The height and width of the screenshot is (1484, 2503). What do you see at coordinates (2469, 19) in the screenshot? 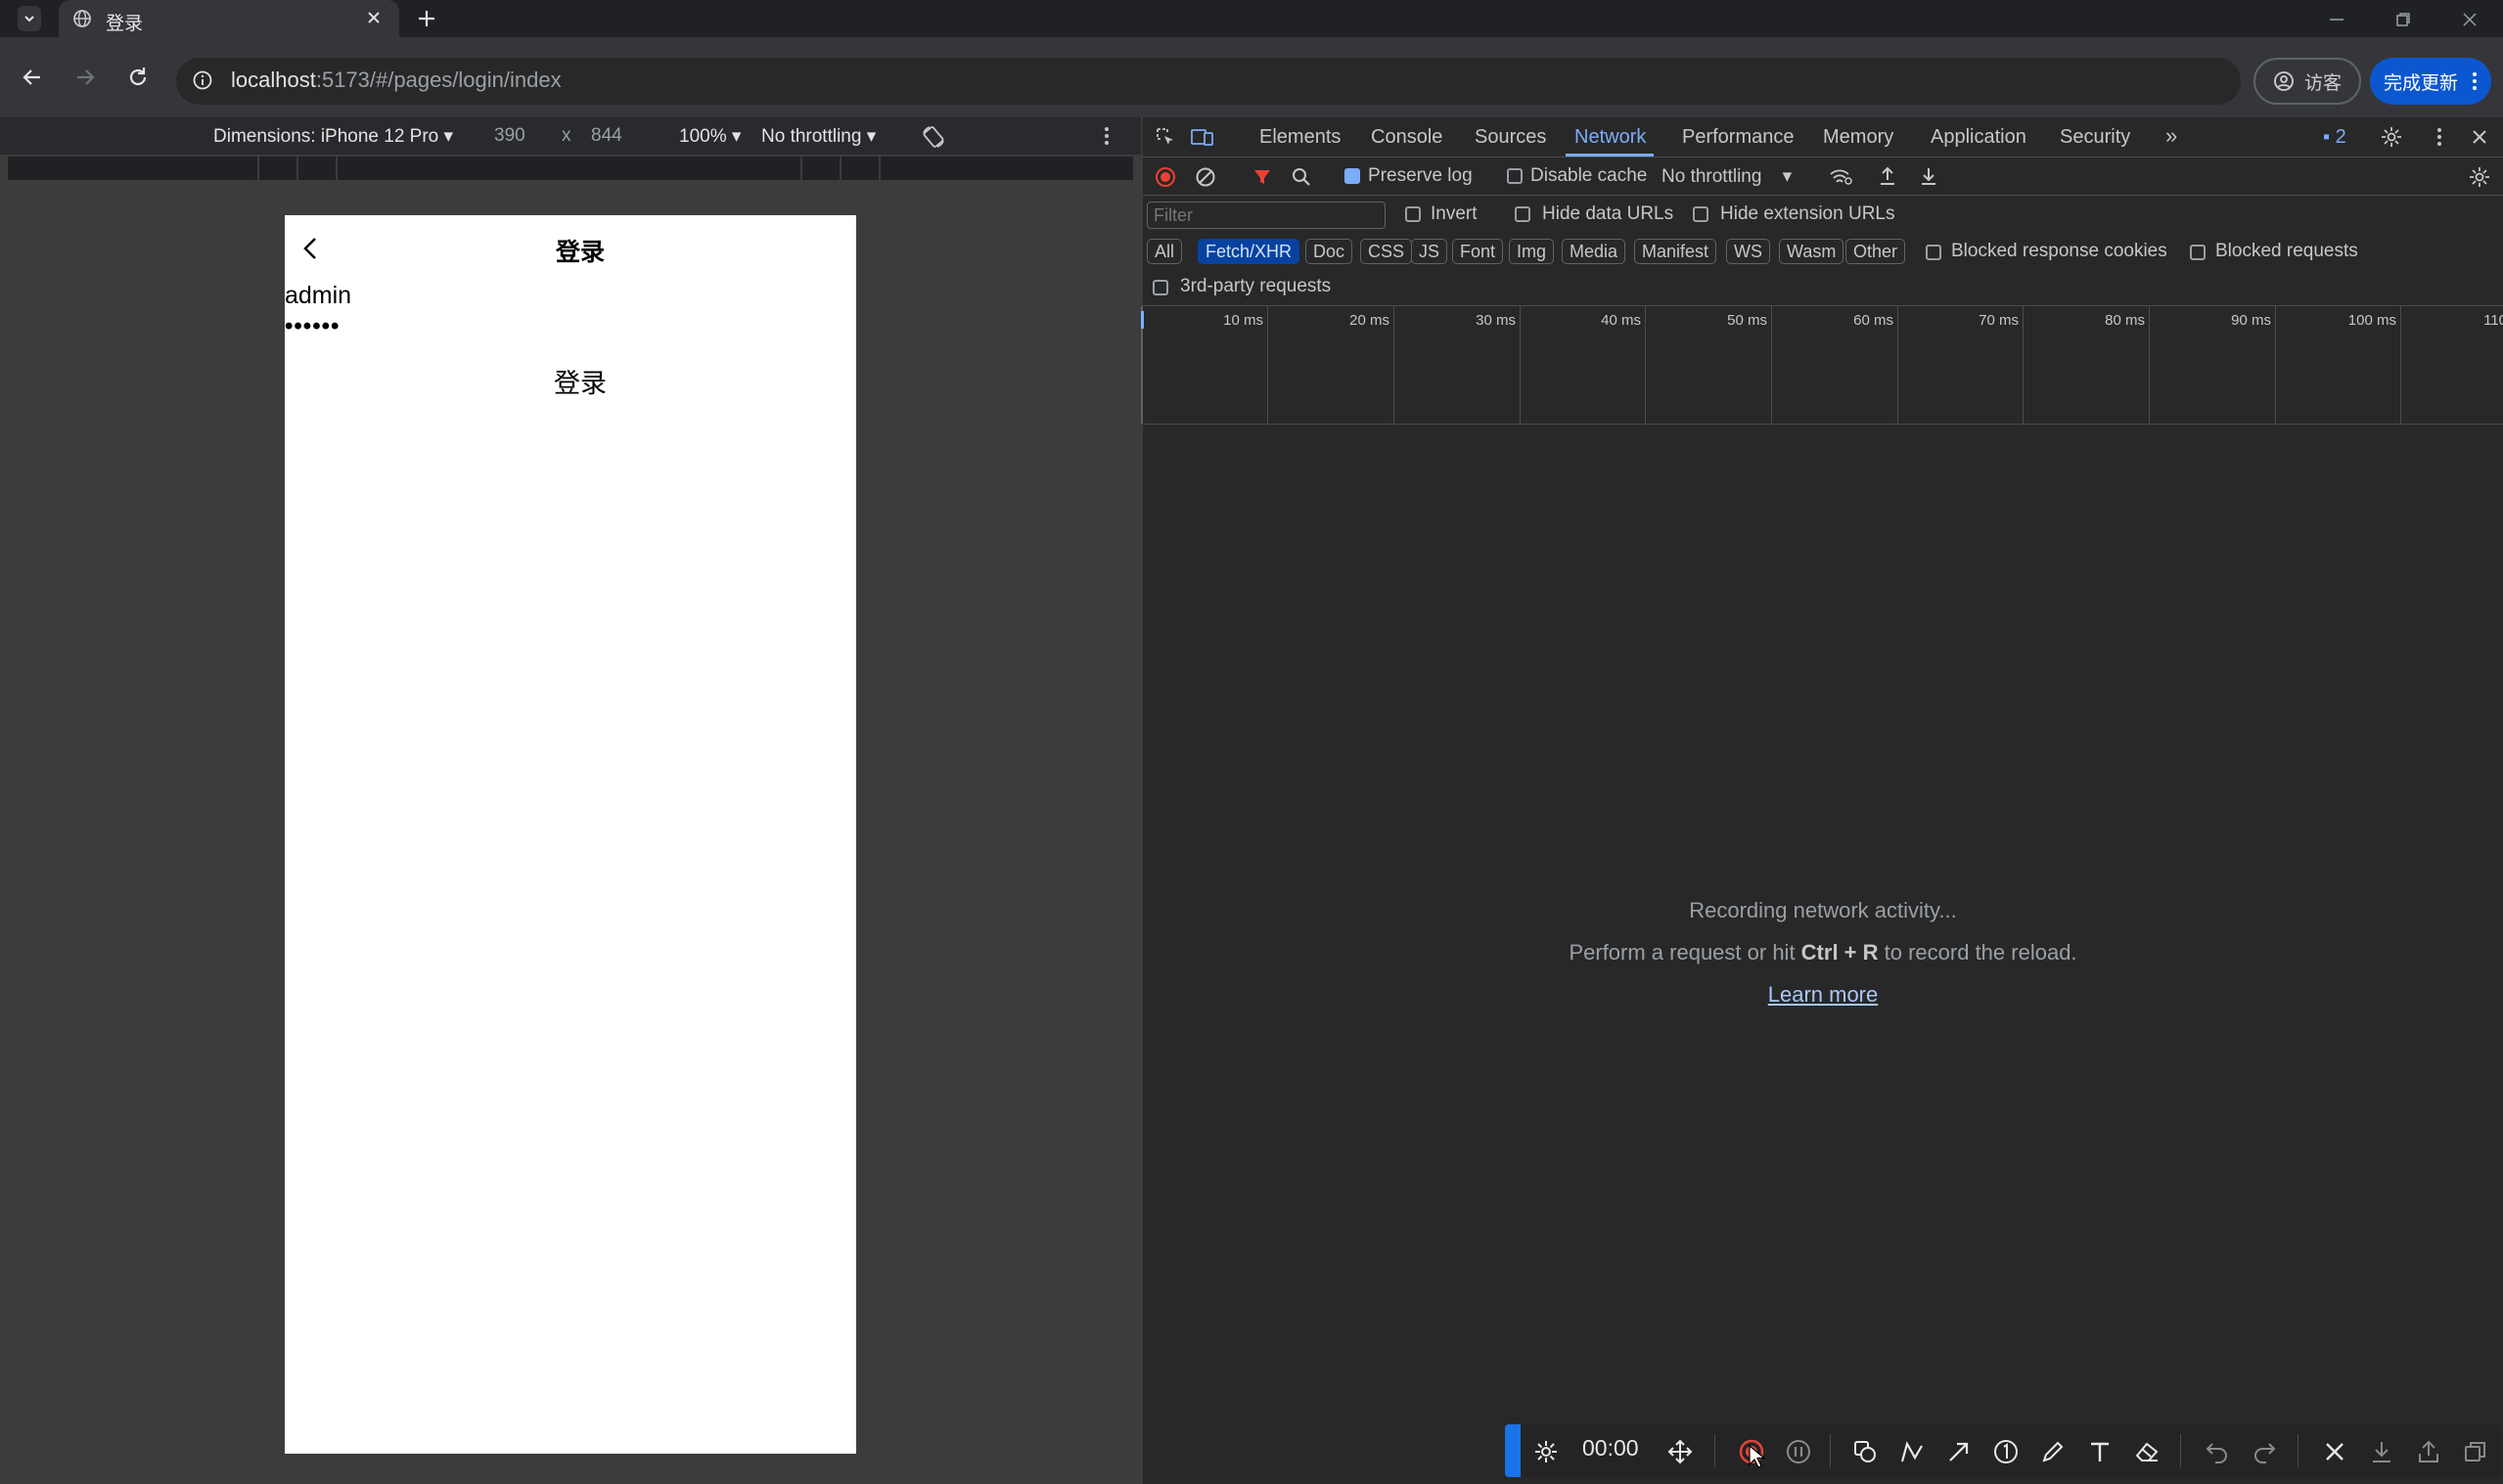
I see `close-window-icon` at bounding box center [2469, 19].